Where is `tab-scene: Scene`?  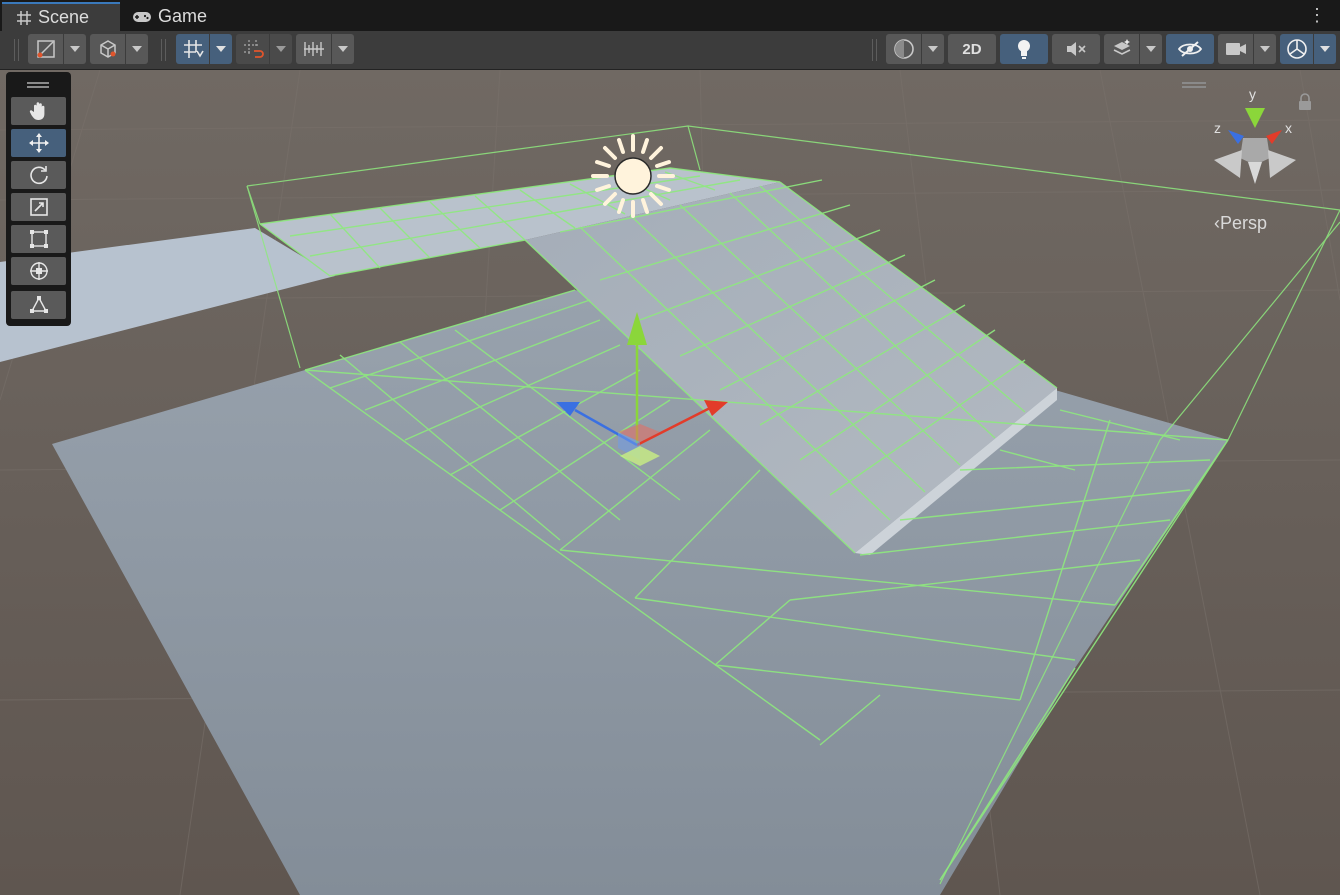
tab-scene: Scene is located at coordinates (61, 16).